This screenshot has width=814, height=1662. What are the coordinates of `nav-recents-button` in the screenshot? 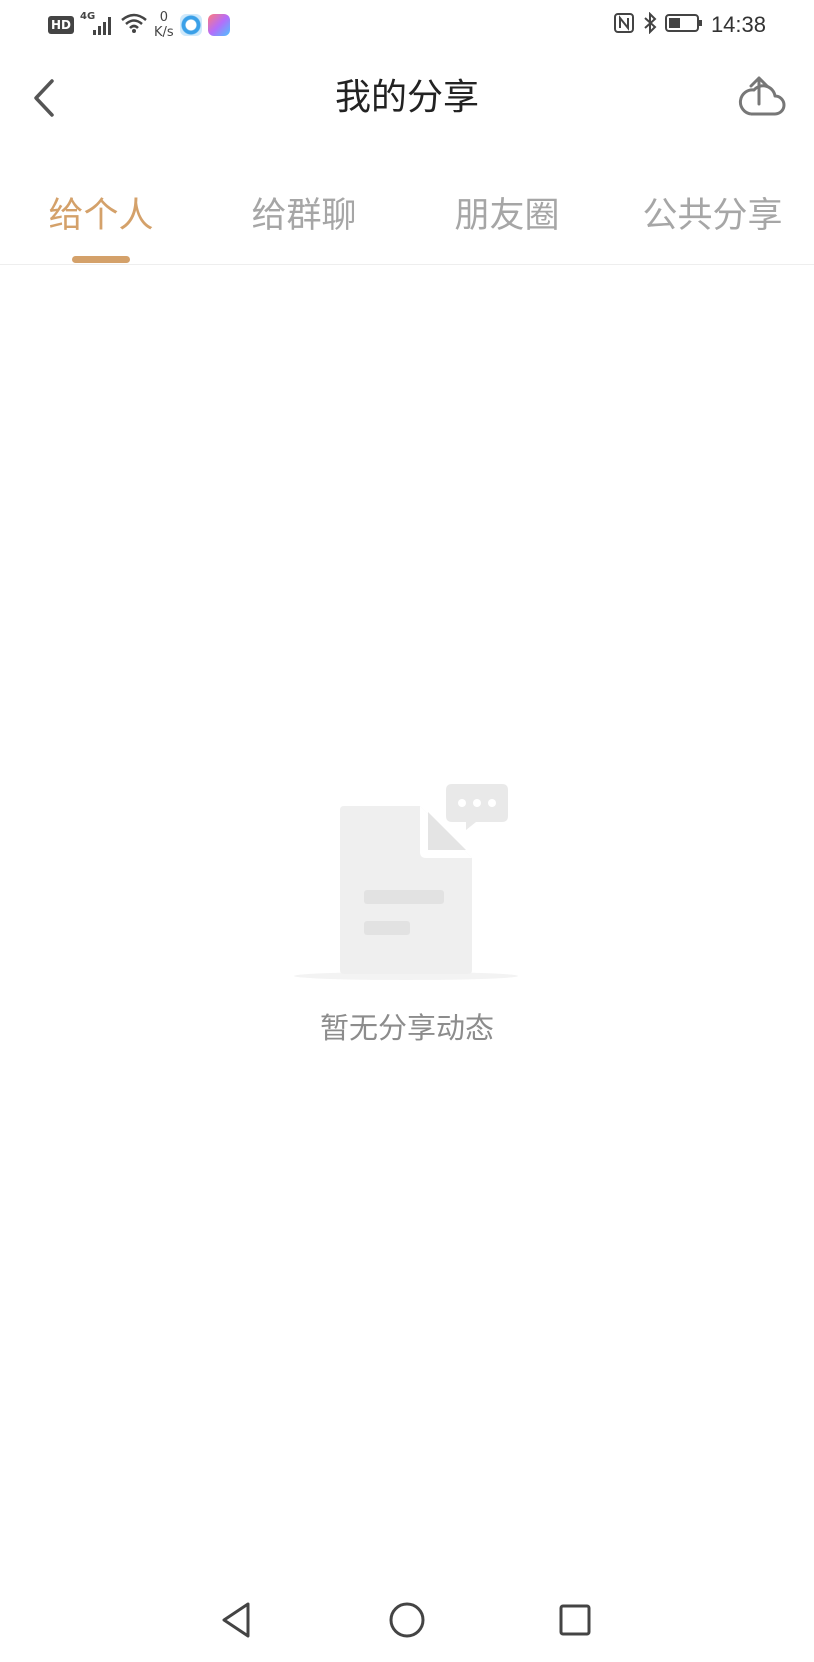 It's located at (575, 1620).